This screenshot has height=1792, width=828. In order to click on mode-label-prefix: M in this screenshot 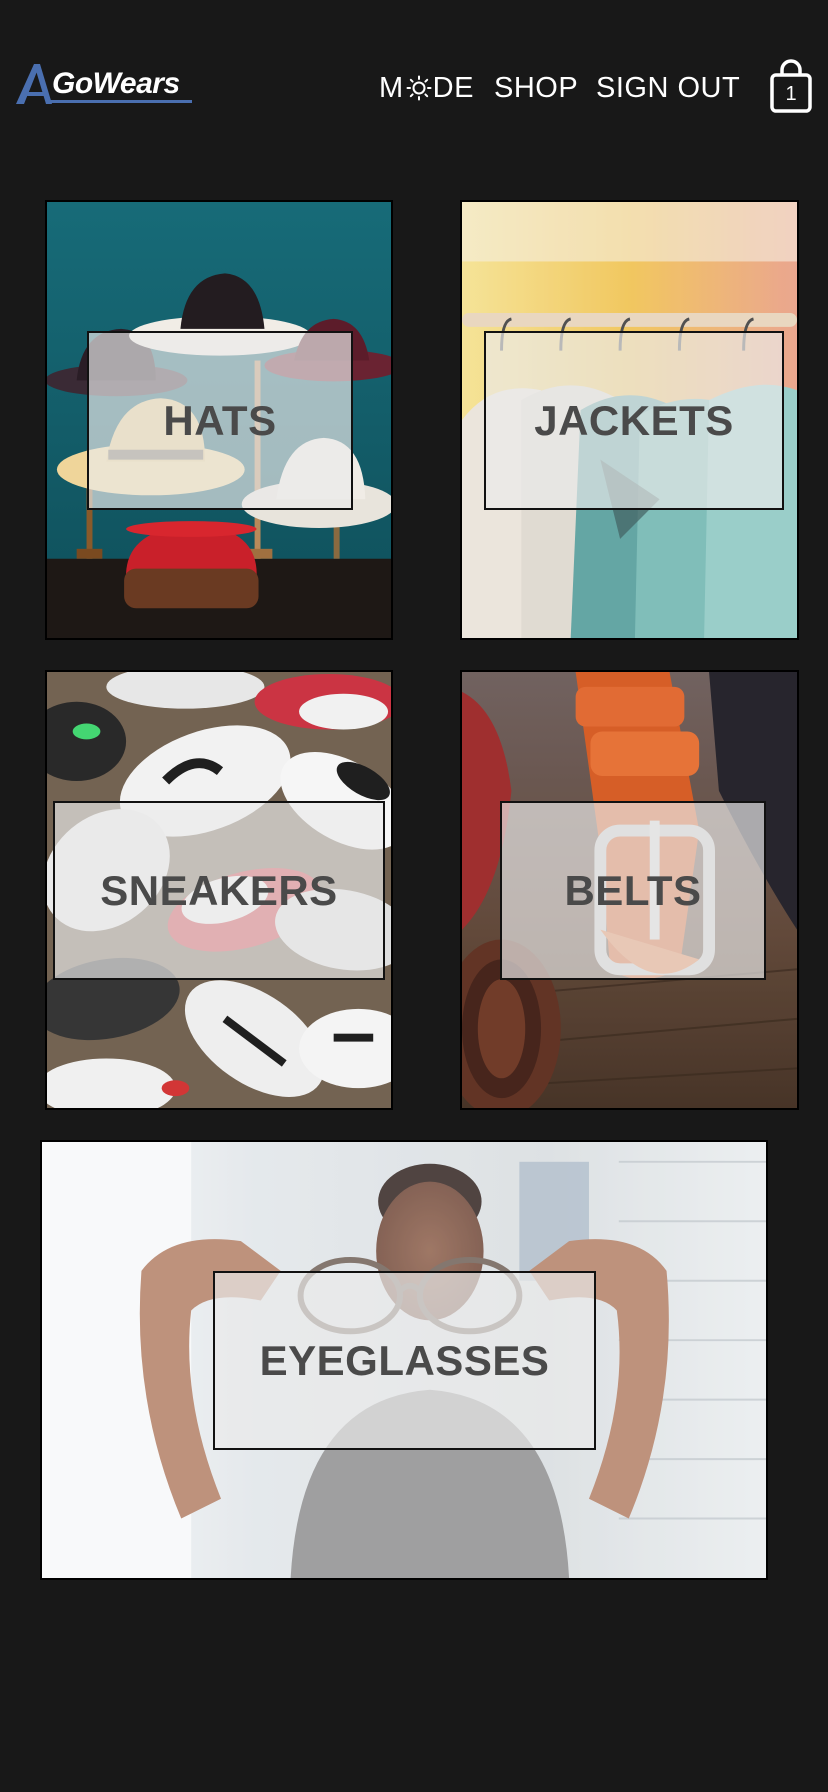, I will do `click(391, 88)`.